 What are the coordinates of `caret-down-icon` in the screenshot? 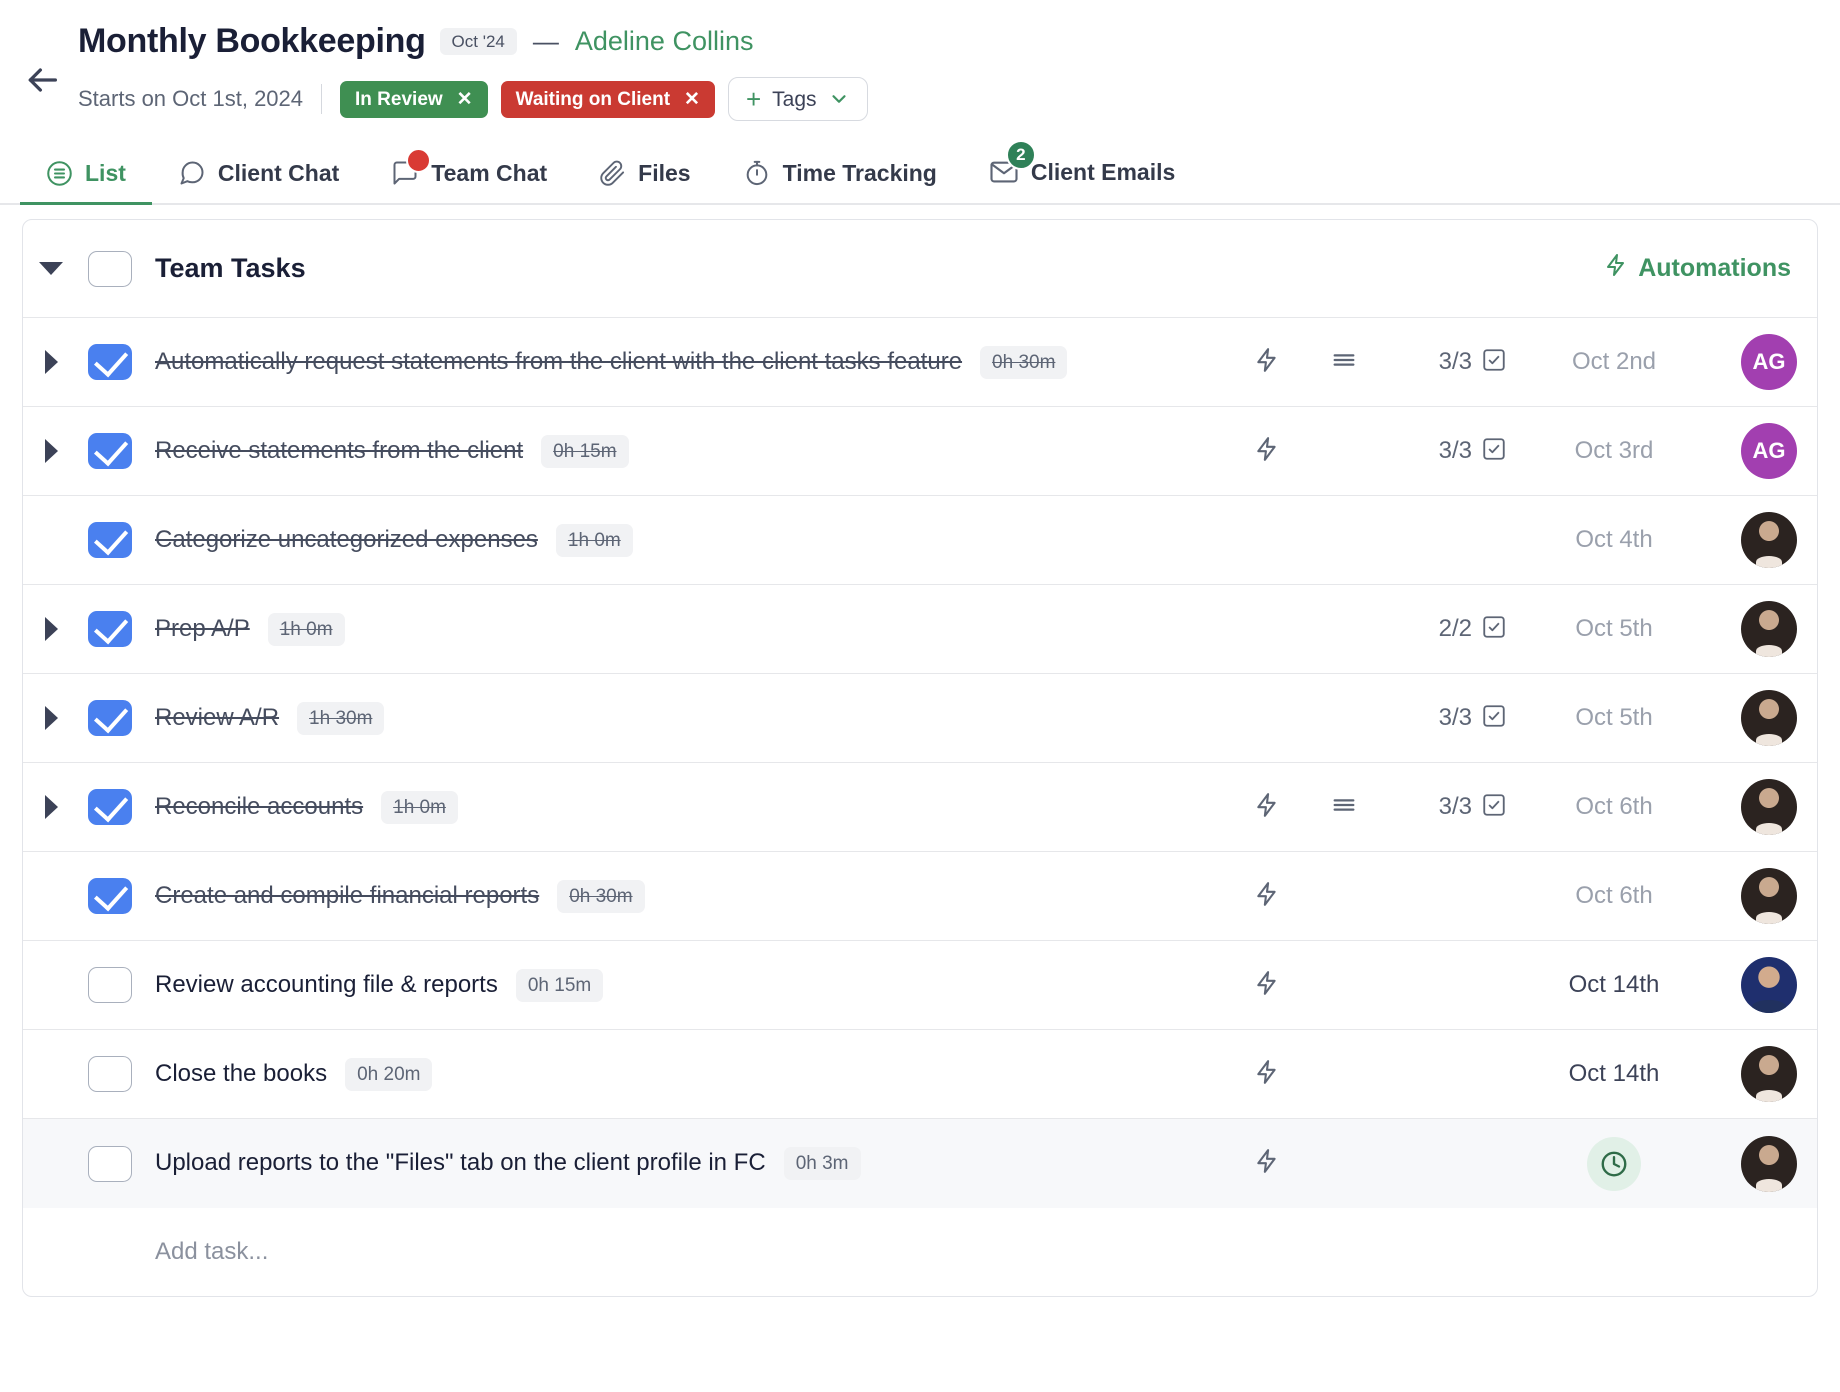 It's located at (51, 268).